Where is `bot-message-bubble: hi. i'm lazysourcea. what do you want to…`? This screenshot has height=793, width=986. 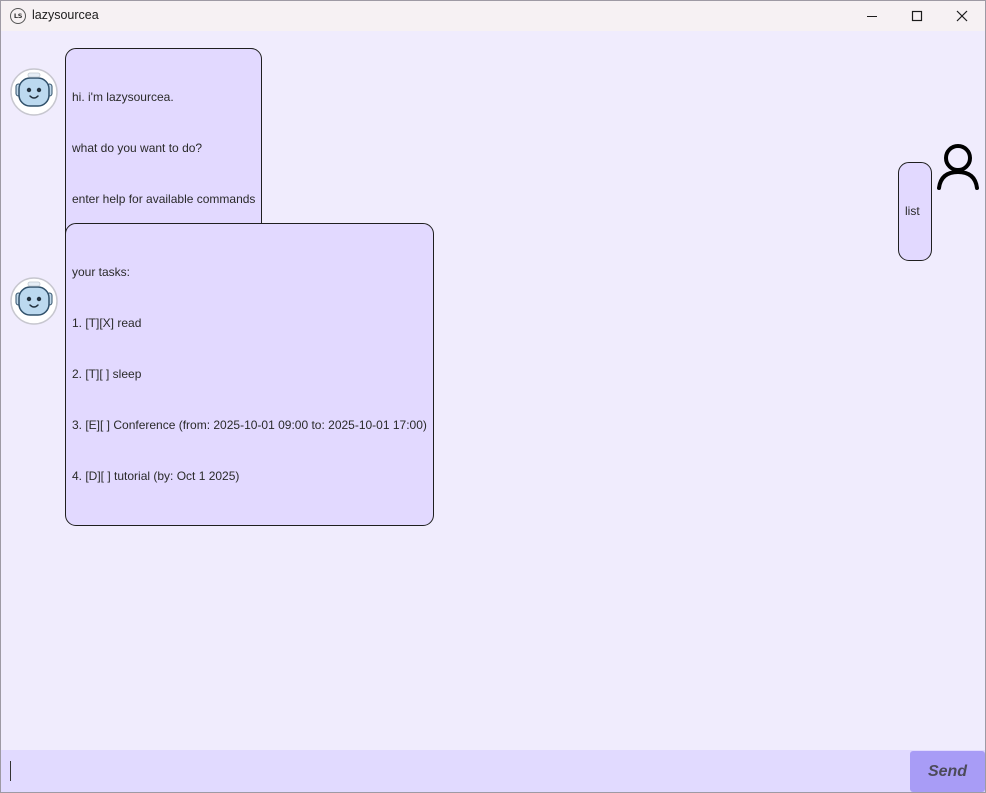 bot-message-bubble: hi. i'm lazysourcea. what do you want to… is located at coordinates (164, 148).